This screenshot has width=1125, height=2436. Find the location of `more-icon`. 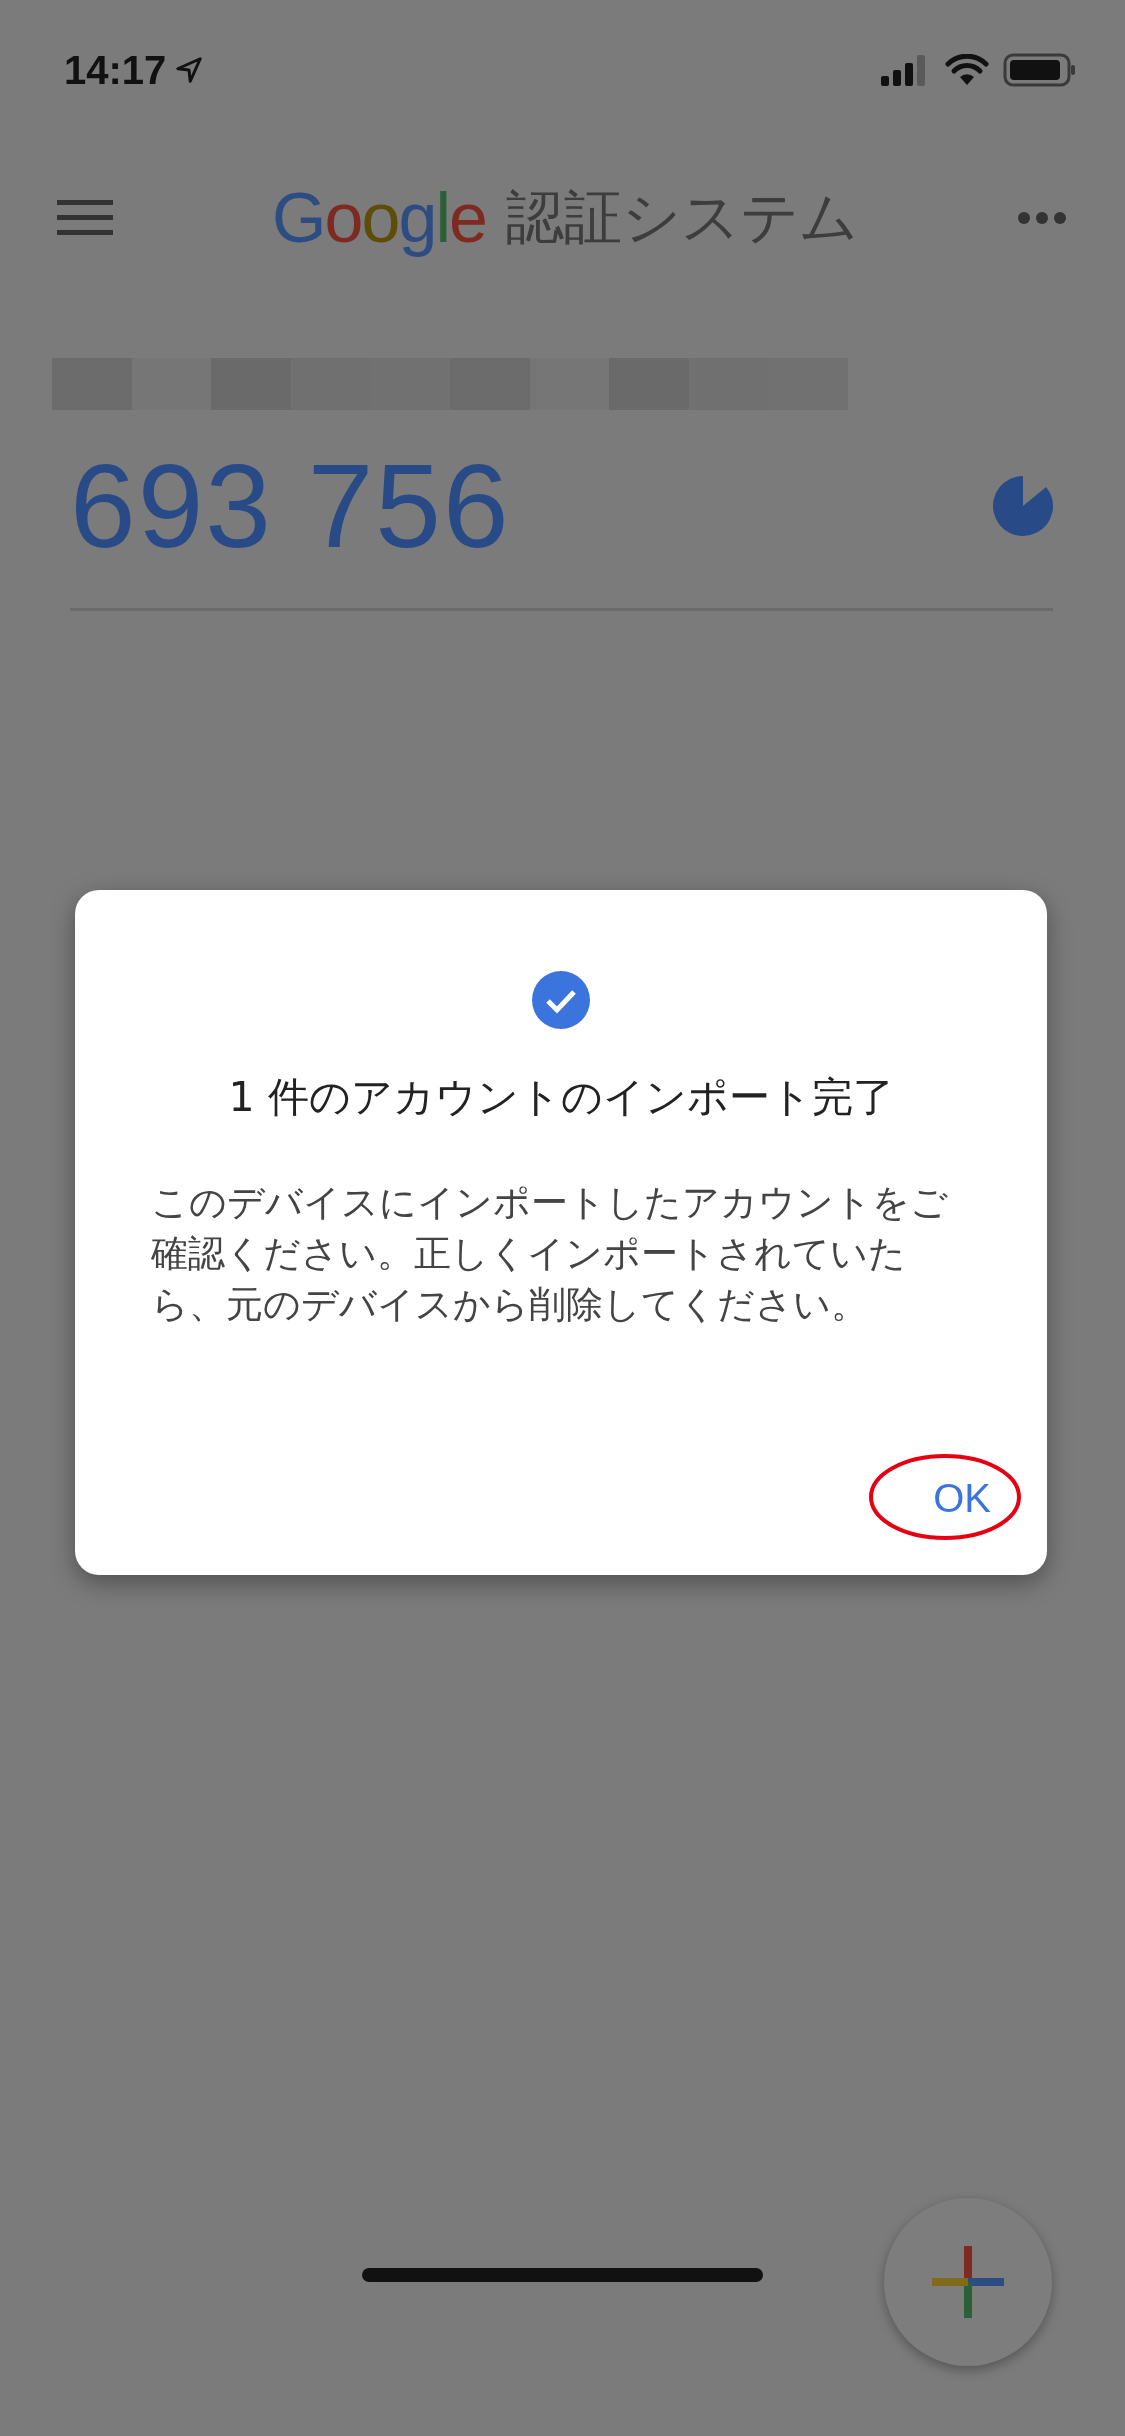

more-icon is located at coordinates (1042, 218).